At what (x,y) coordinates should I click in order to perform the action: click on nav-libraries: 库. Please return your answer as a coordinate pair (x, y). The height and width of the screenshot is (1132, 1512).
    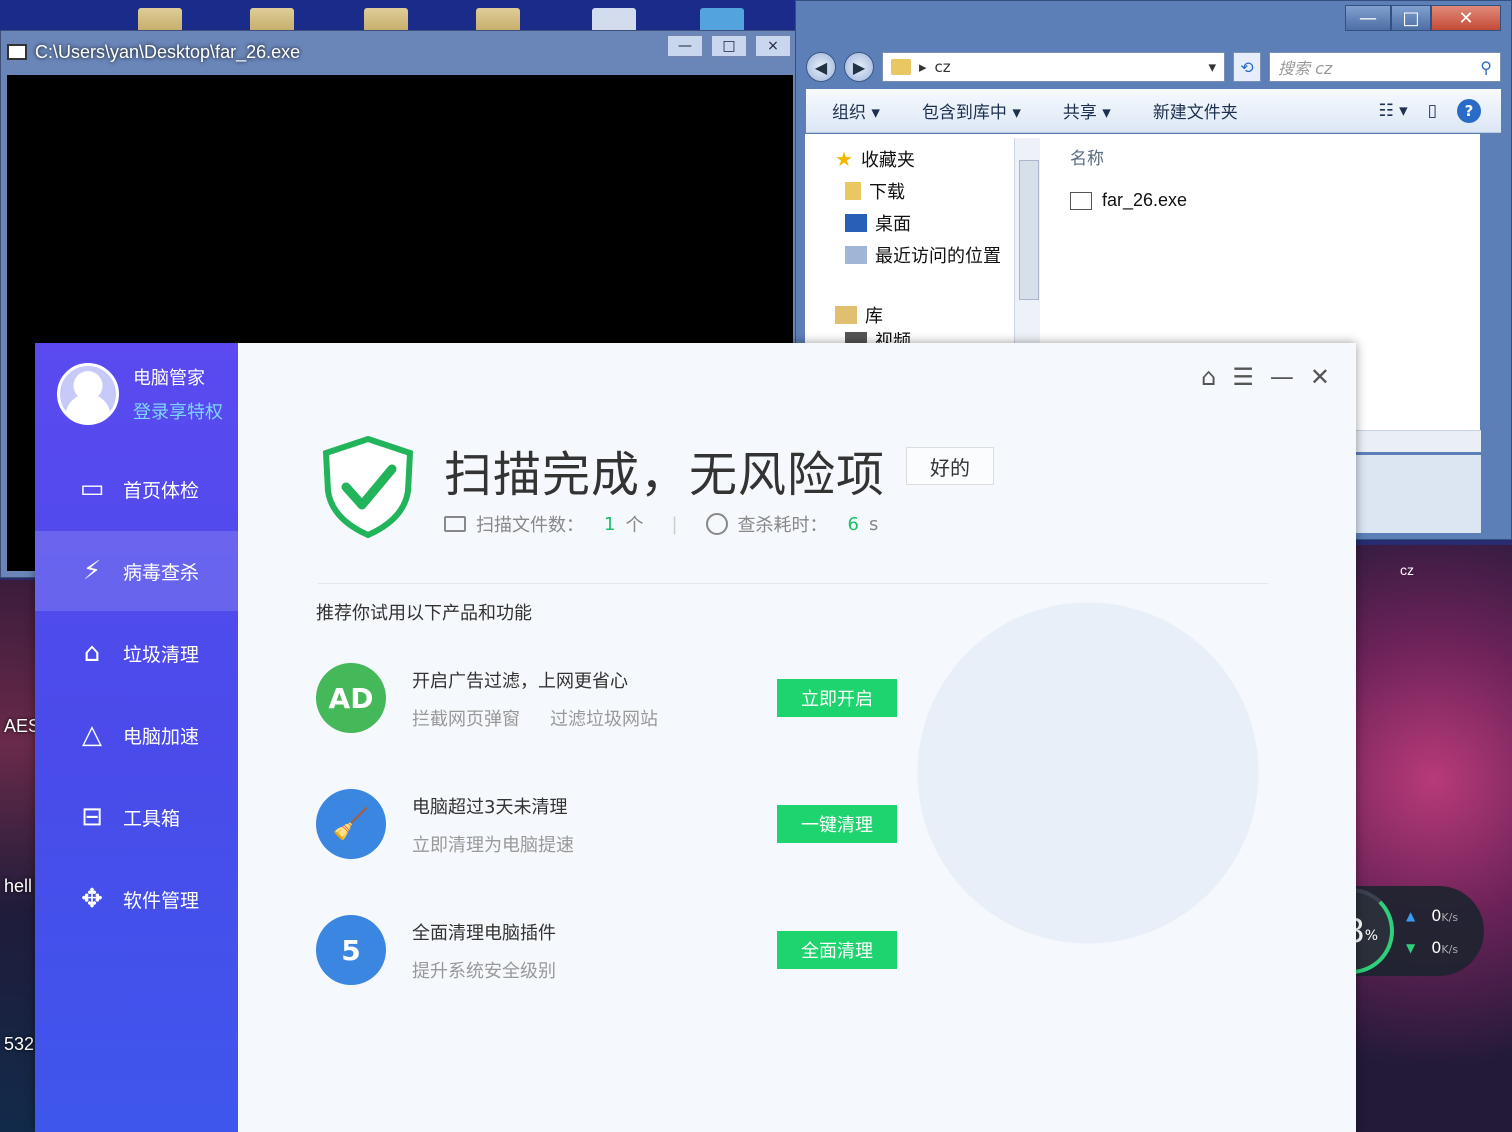
    Looking at the image, I should click on (859, 315).